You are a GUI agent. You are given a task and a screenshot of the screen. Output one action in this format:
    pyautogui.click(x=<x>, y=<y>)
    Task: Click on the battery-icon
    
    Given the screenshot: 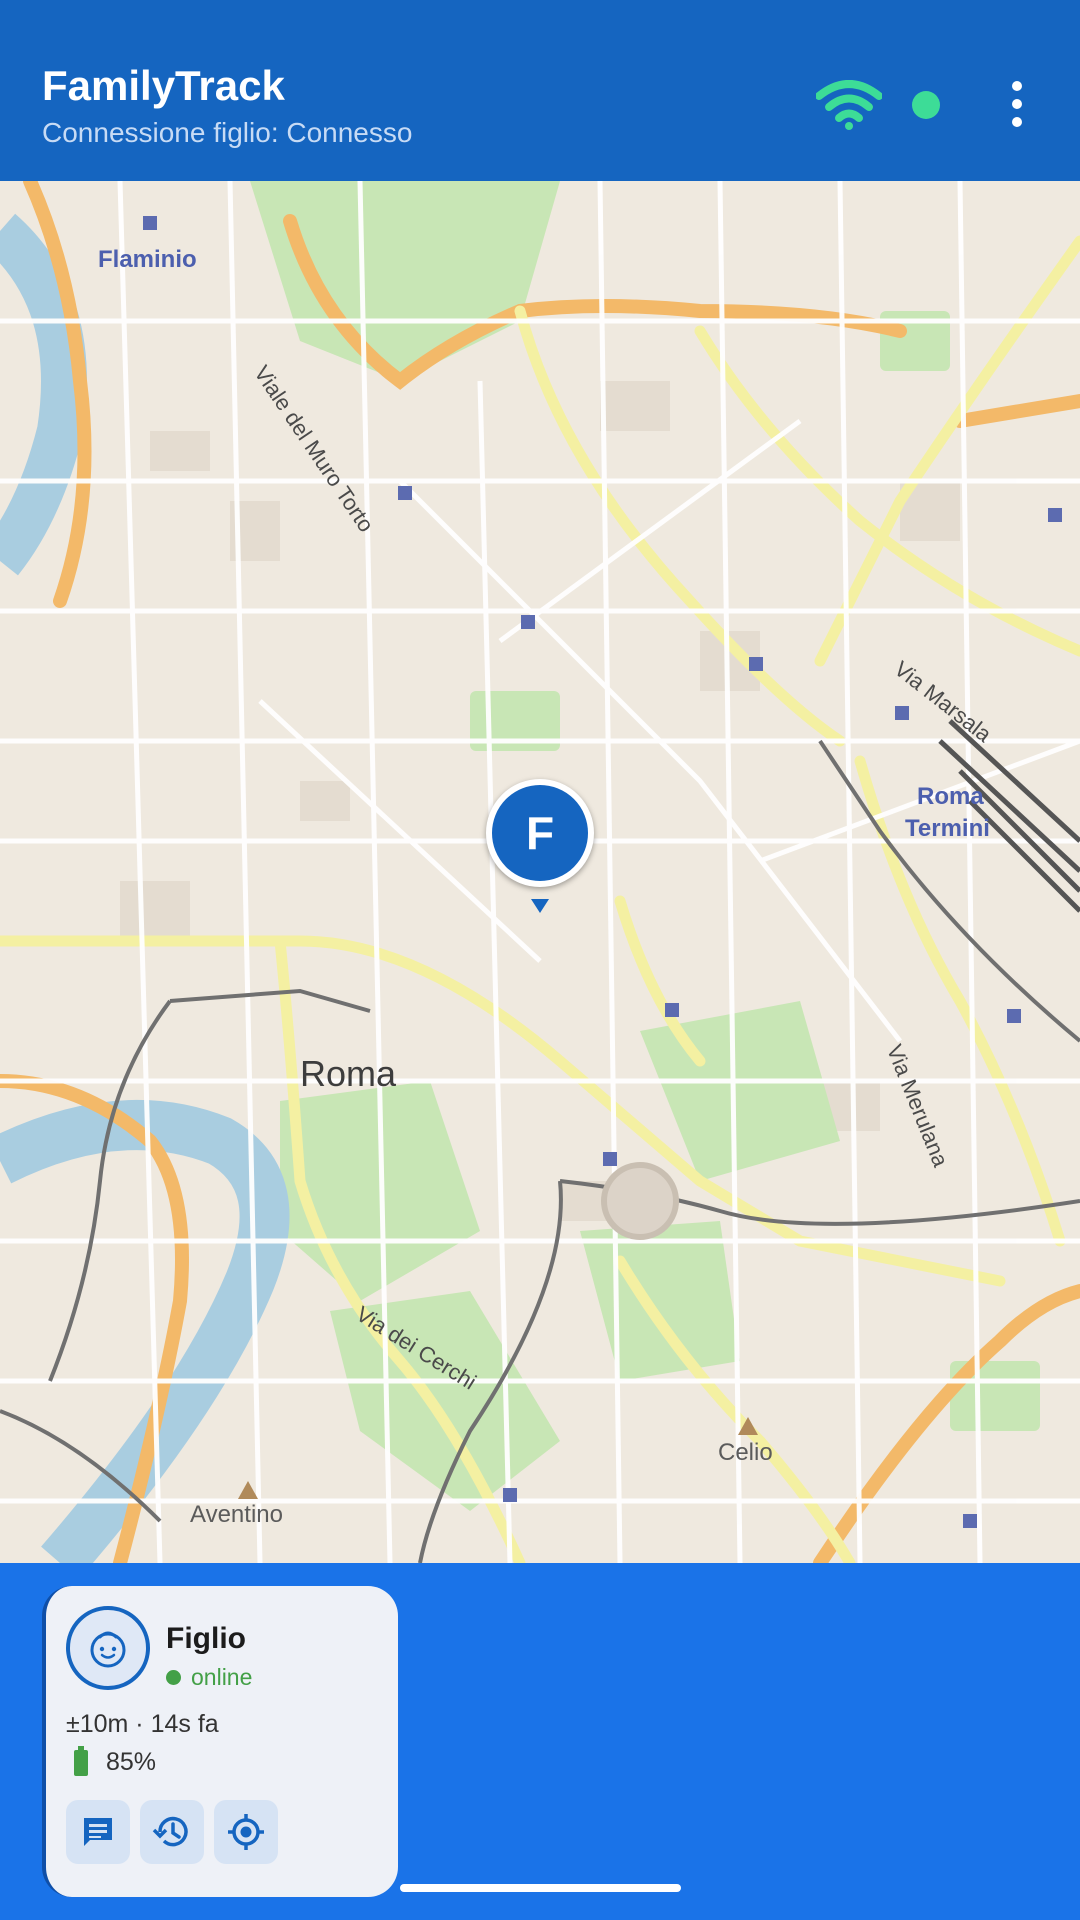 What is the action you would take?
    pyautogui.click(x=81, y=1760)
    